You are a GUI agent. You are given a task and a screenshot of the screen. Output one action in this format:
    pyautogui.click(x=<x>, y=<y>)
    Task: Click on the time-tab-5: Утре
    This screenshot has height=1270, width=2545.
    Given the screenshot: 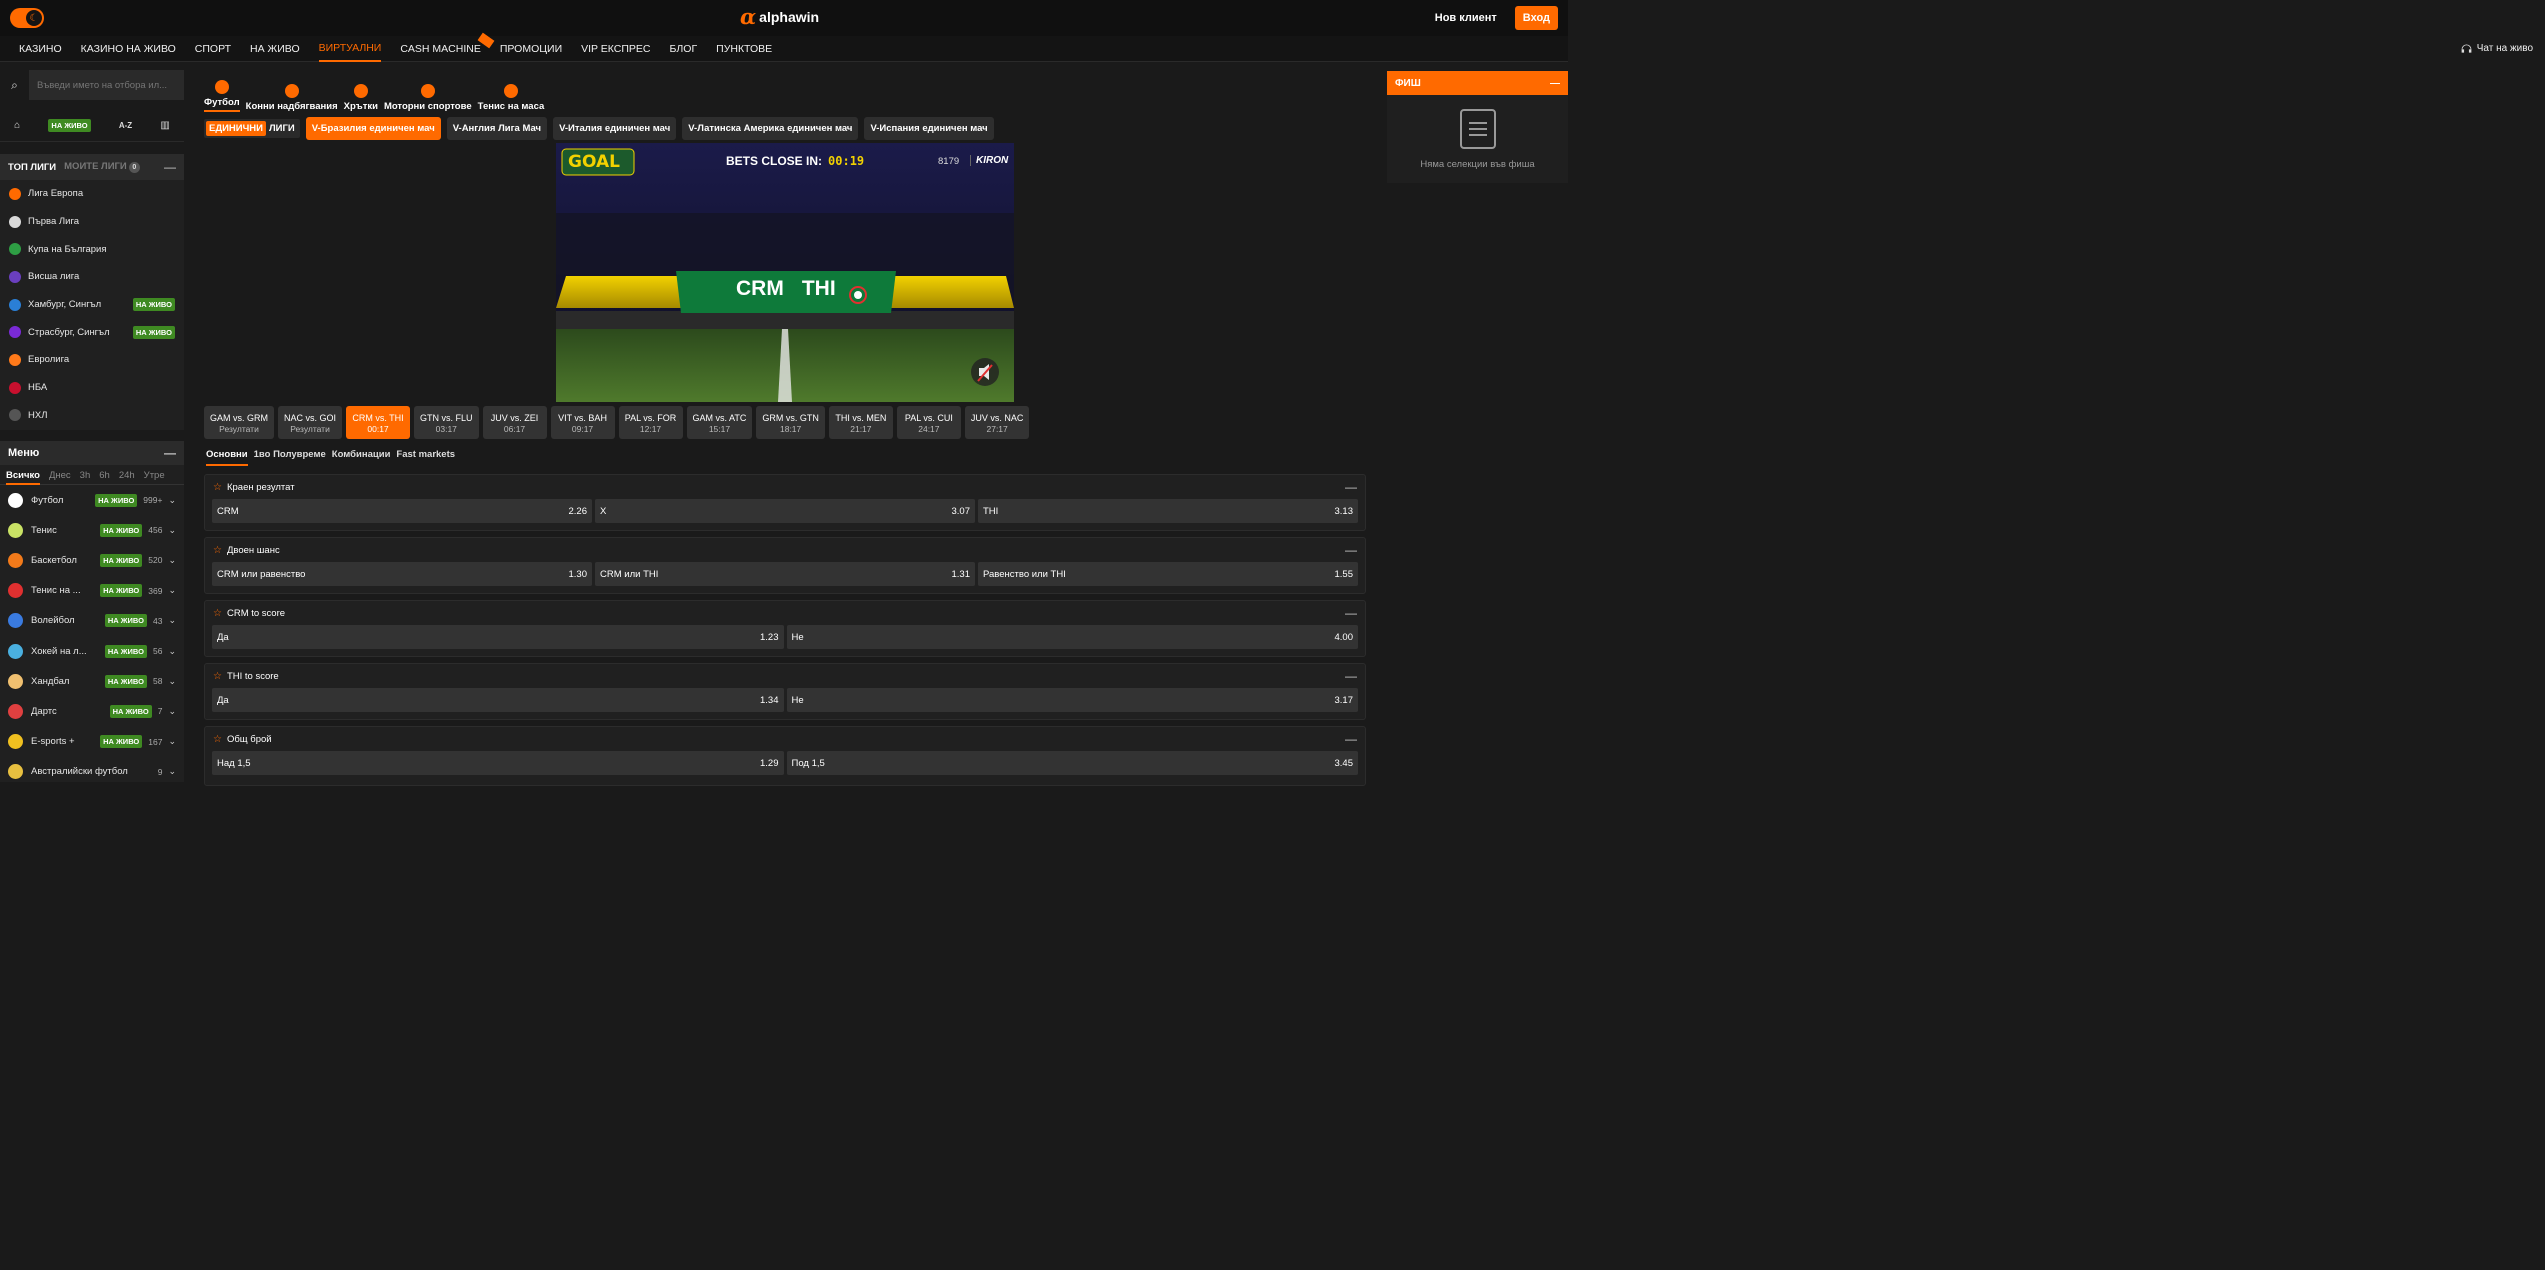 What is the action you would take?
    pyautogui.click(x=154, y=477)
    